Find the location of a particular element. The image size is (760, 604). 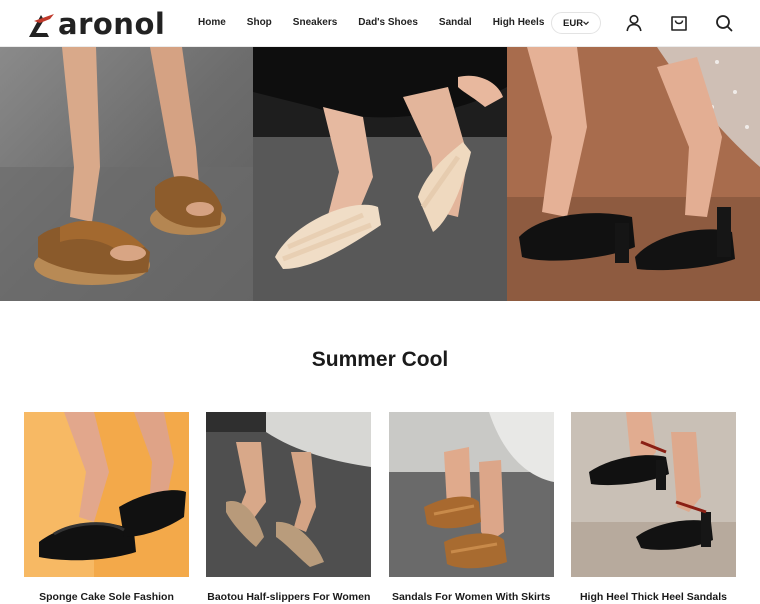

product-title: Baotou Half-slippers For Women is located at coordinates (288, 597).